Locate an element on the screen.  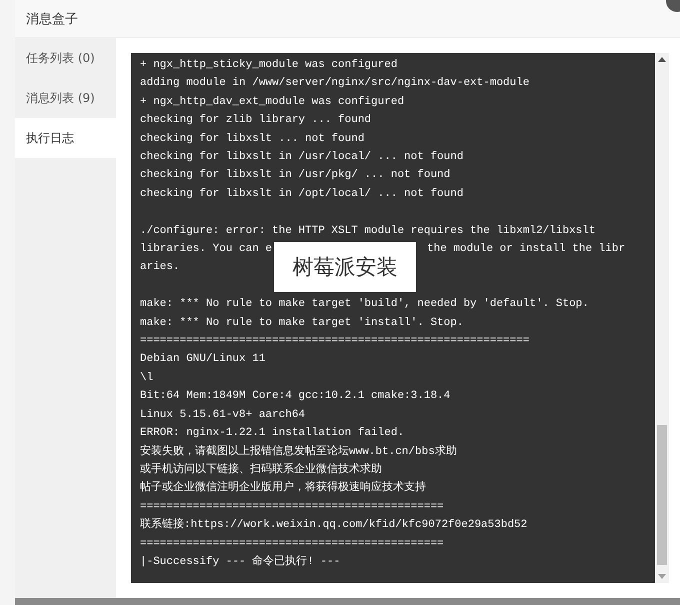
scroll-down-icon is located at coordinates (662, 576).